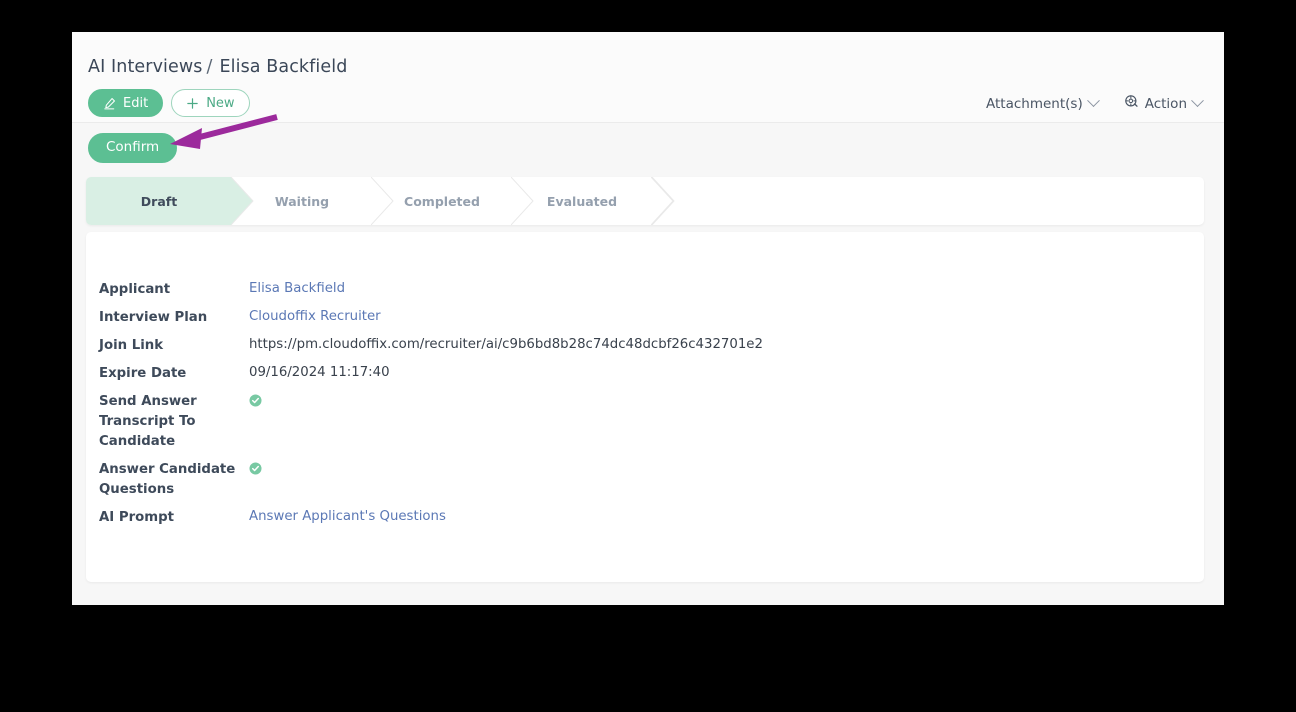 This screenshot has height=712, width=1296. I want to click on form-field-label: Answer Candidate Questions, so click(167, 479).